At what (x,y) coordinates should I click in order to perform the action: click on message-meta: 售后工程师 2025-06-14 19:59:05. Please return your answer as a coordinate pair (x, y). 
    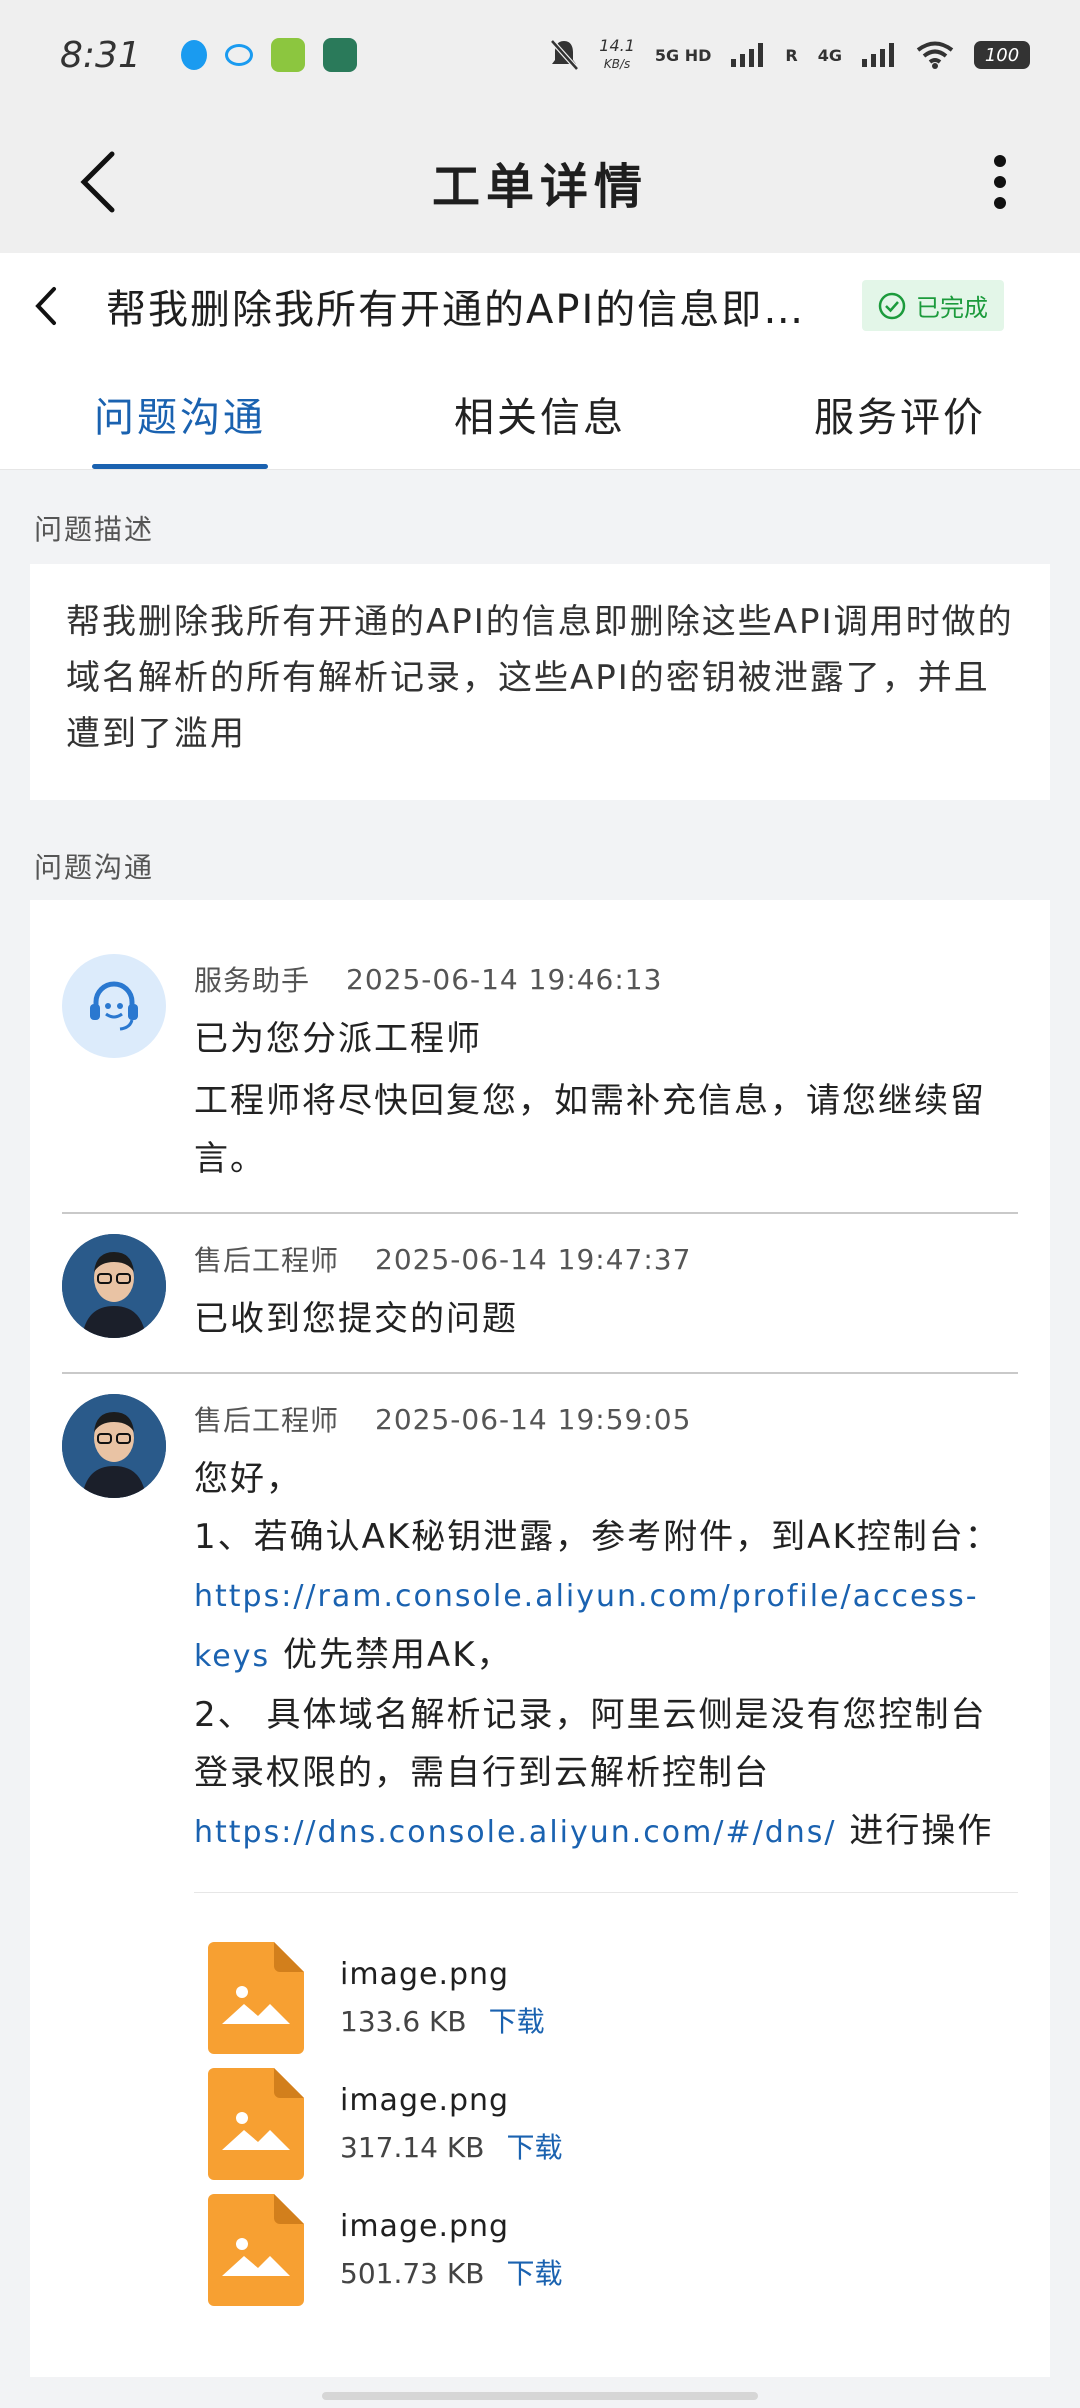
    Looking at the image, I should click on (606, 1419).